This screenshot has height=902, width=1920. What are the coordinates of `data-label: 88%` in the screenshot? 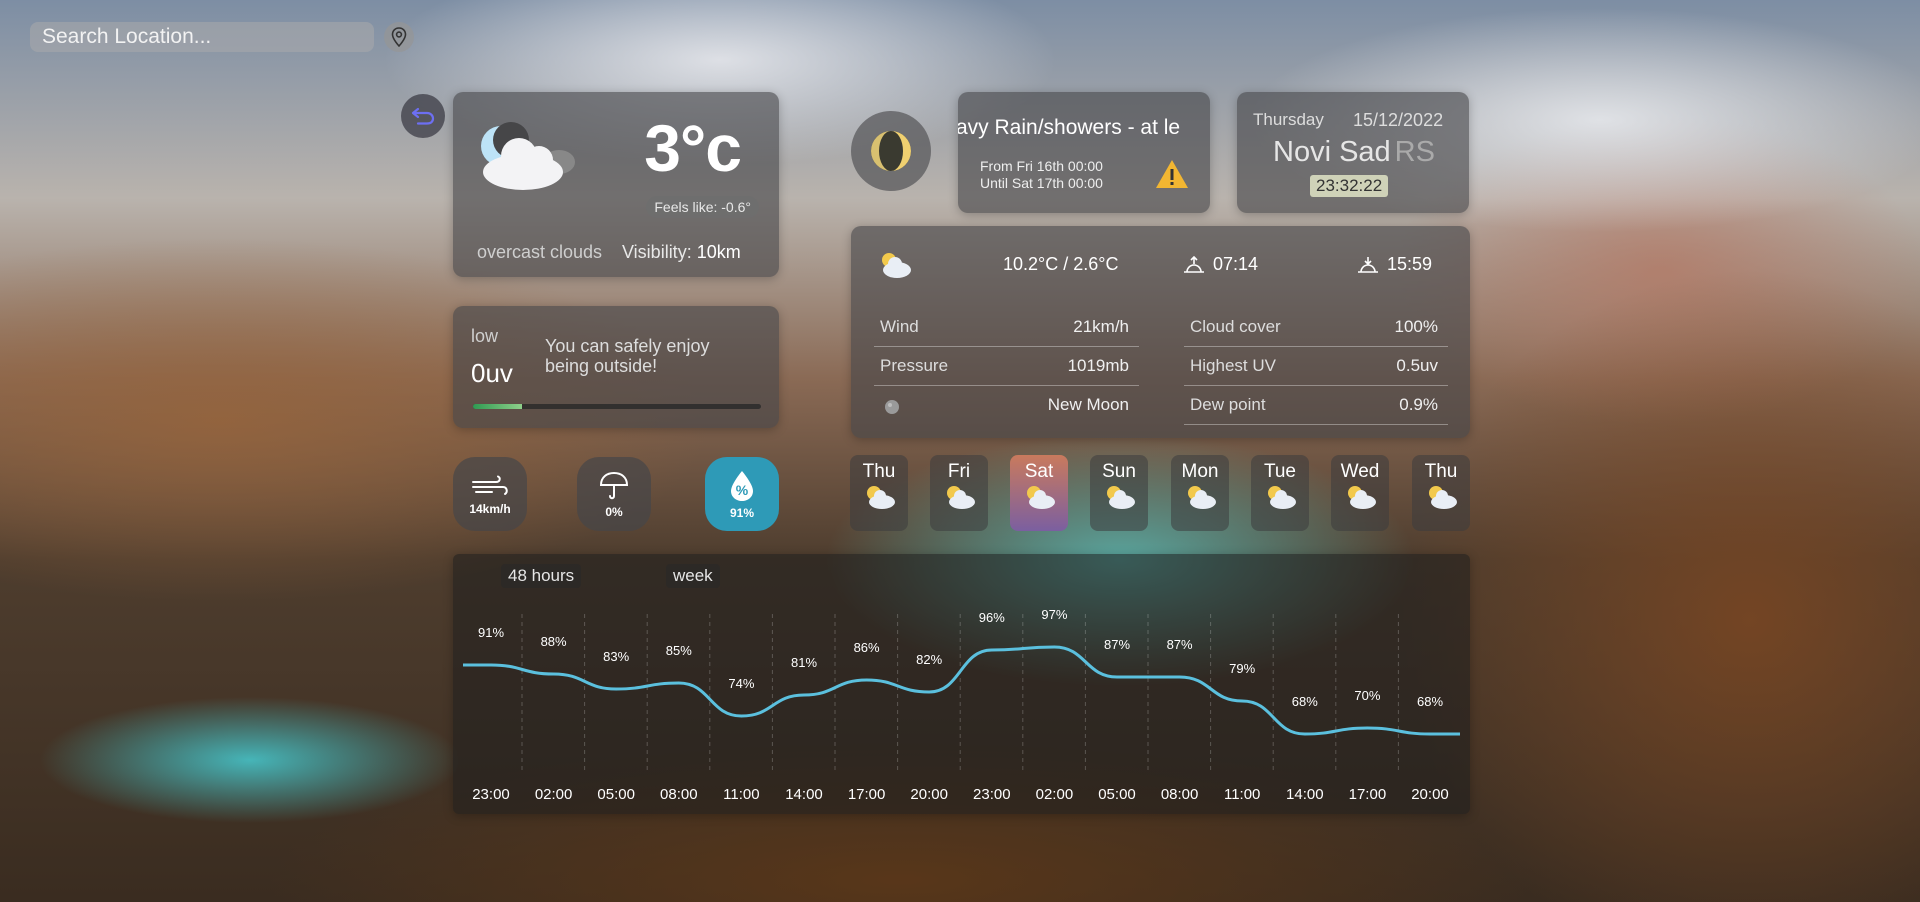 It's located at (554, 641).